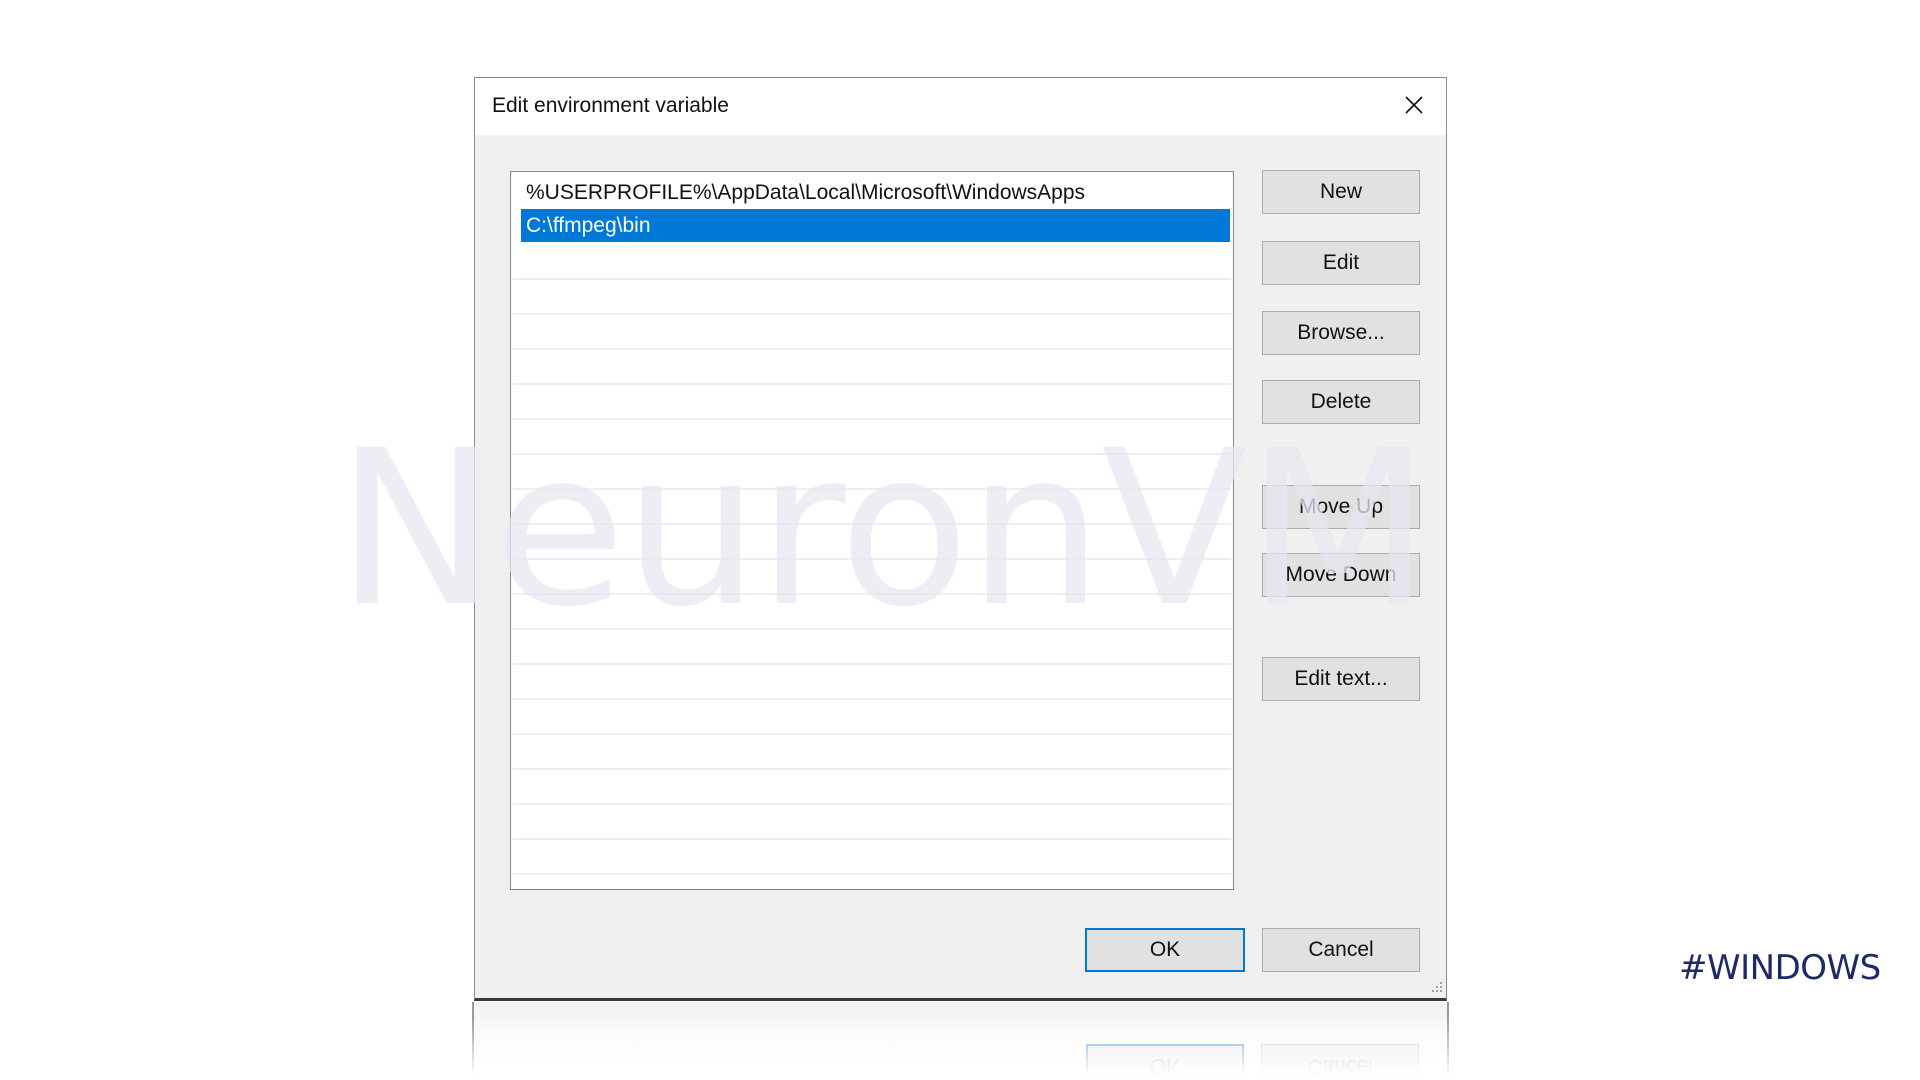  Describe the element at coordinates (588, 225) in the screenshot. I see `list-item-label: C:\ffmpeg\bin` at that location.